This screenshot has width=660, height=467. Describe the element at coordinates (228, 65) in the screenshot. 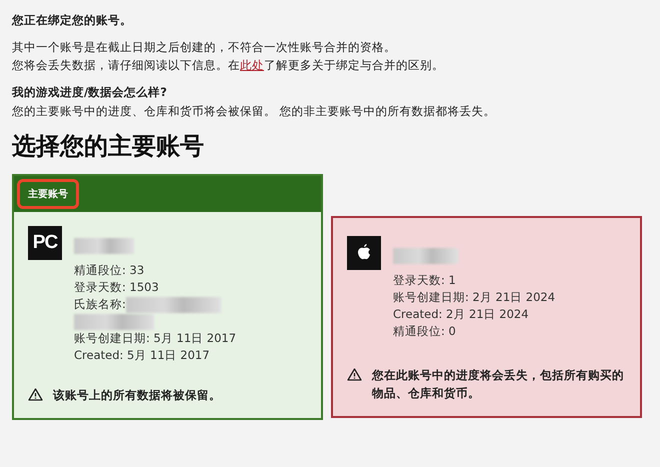

I see `notice-text: 您将会丢失数据，请仔细阅读以下信息。在此处 了解更多关于绑定与合并的区别。` at that location.